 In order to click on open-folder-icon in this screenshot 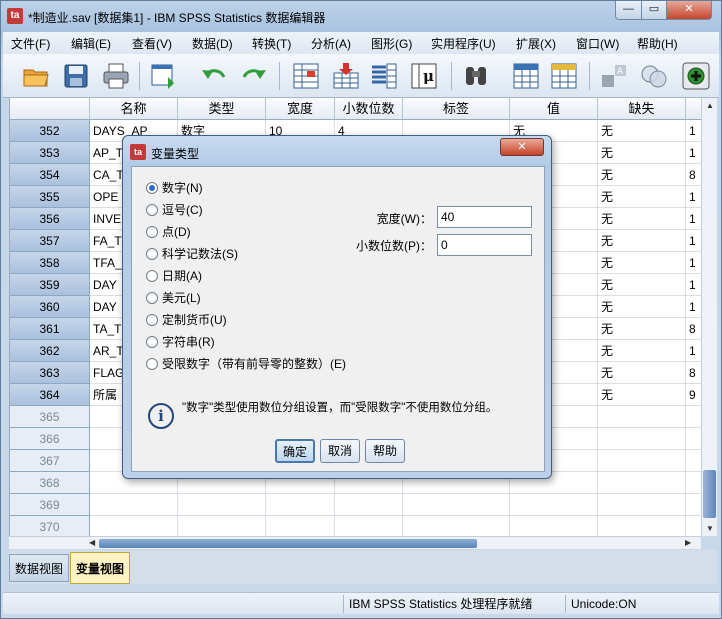, I will do `click(36, 76)`.